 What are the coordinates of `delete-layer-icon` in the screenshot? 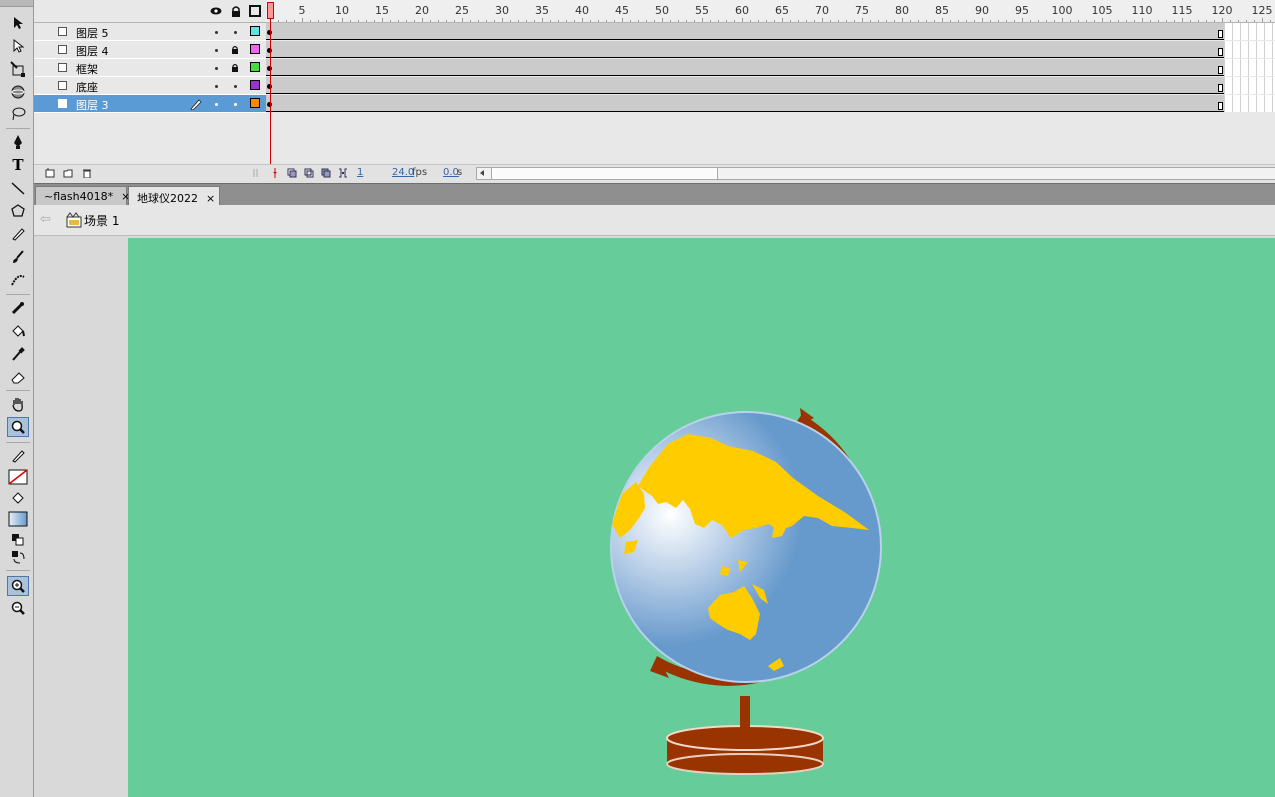 It's located at (87, 173).